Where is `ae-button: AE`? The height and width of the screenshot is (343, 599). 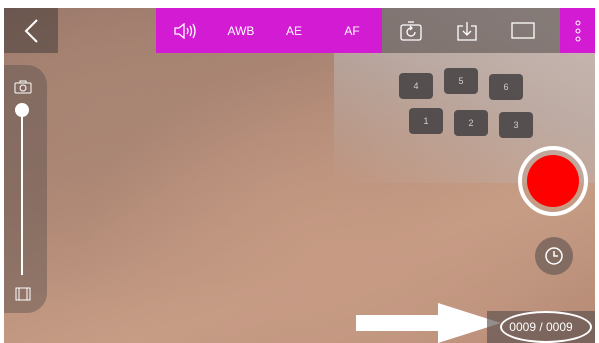
ae-button: AE is located at coordinates (294, 30).